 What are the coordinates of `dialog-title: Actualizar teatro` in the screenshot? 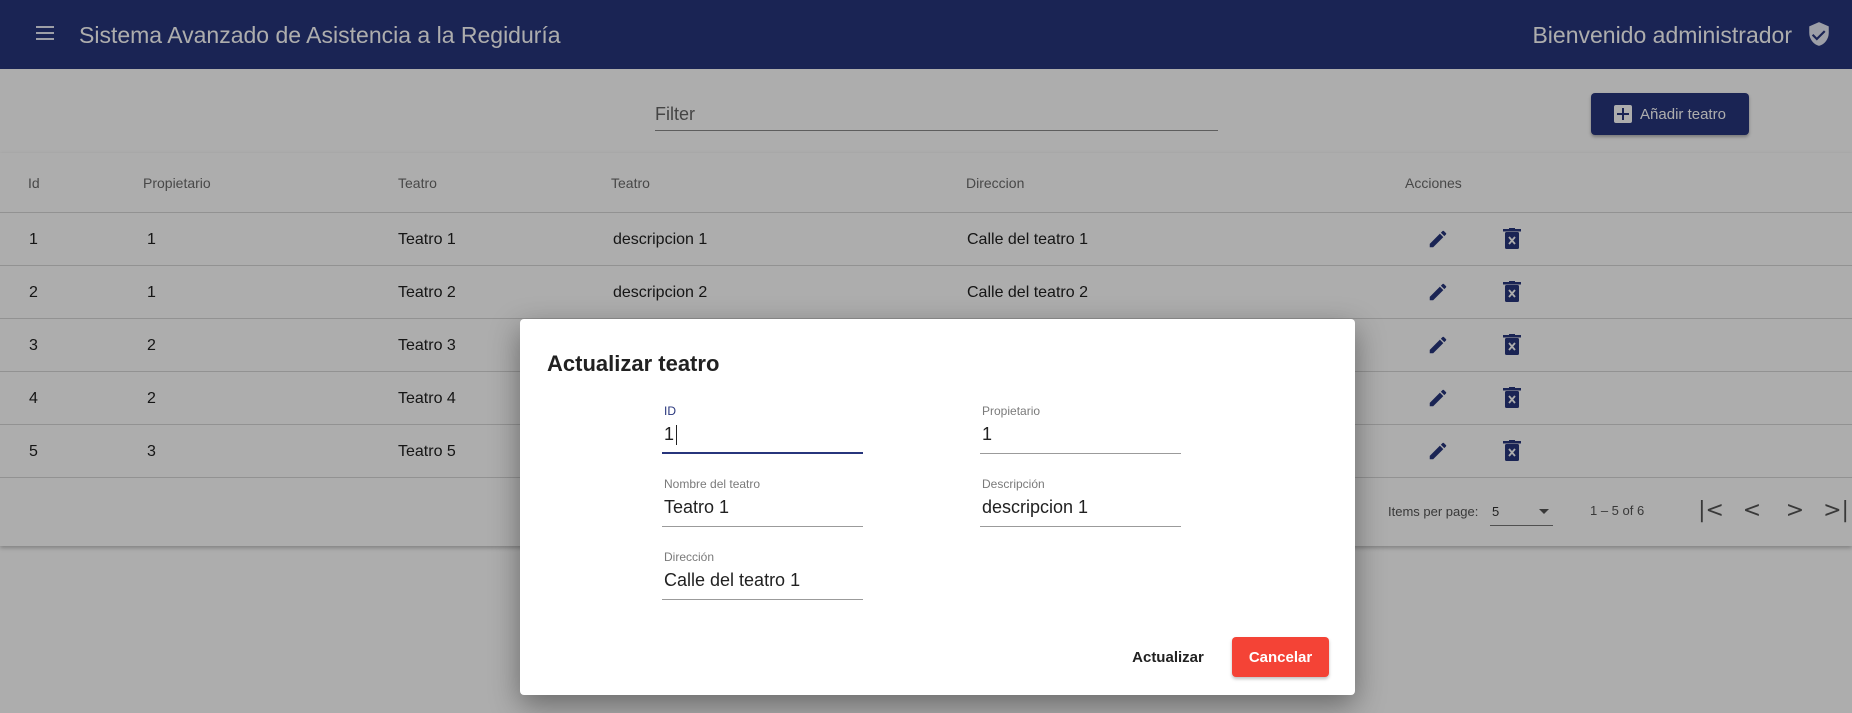 It's located at (633, 363).